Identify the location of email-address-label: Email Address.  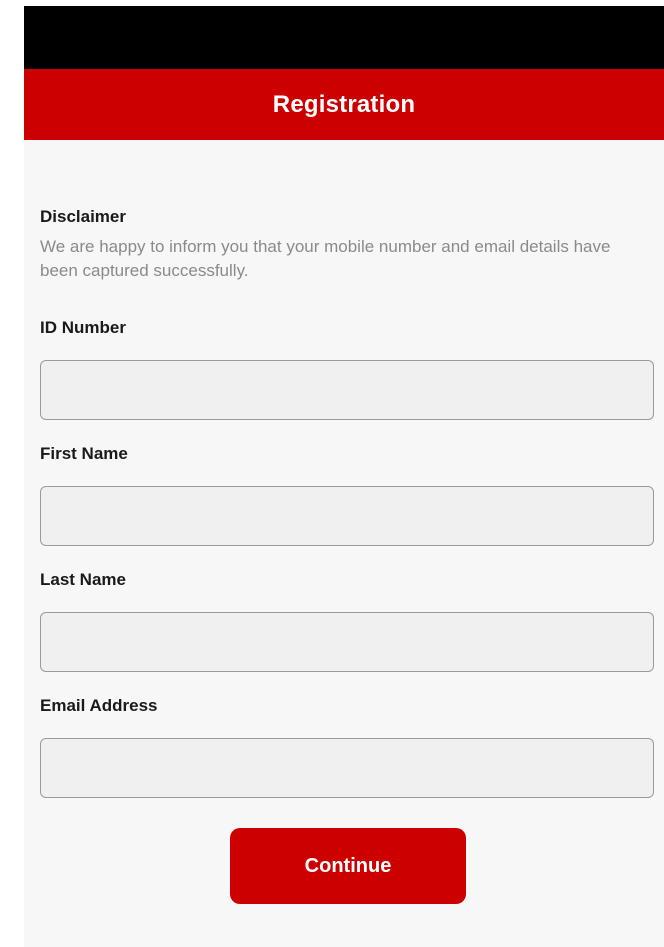
(99, 705).